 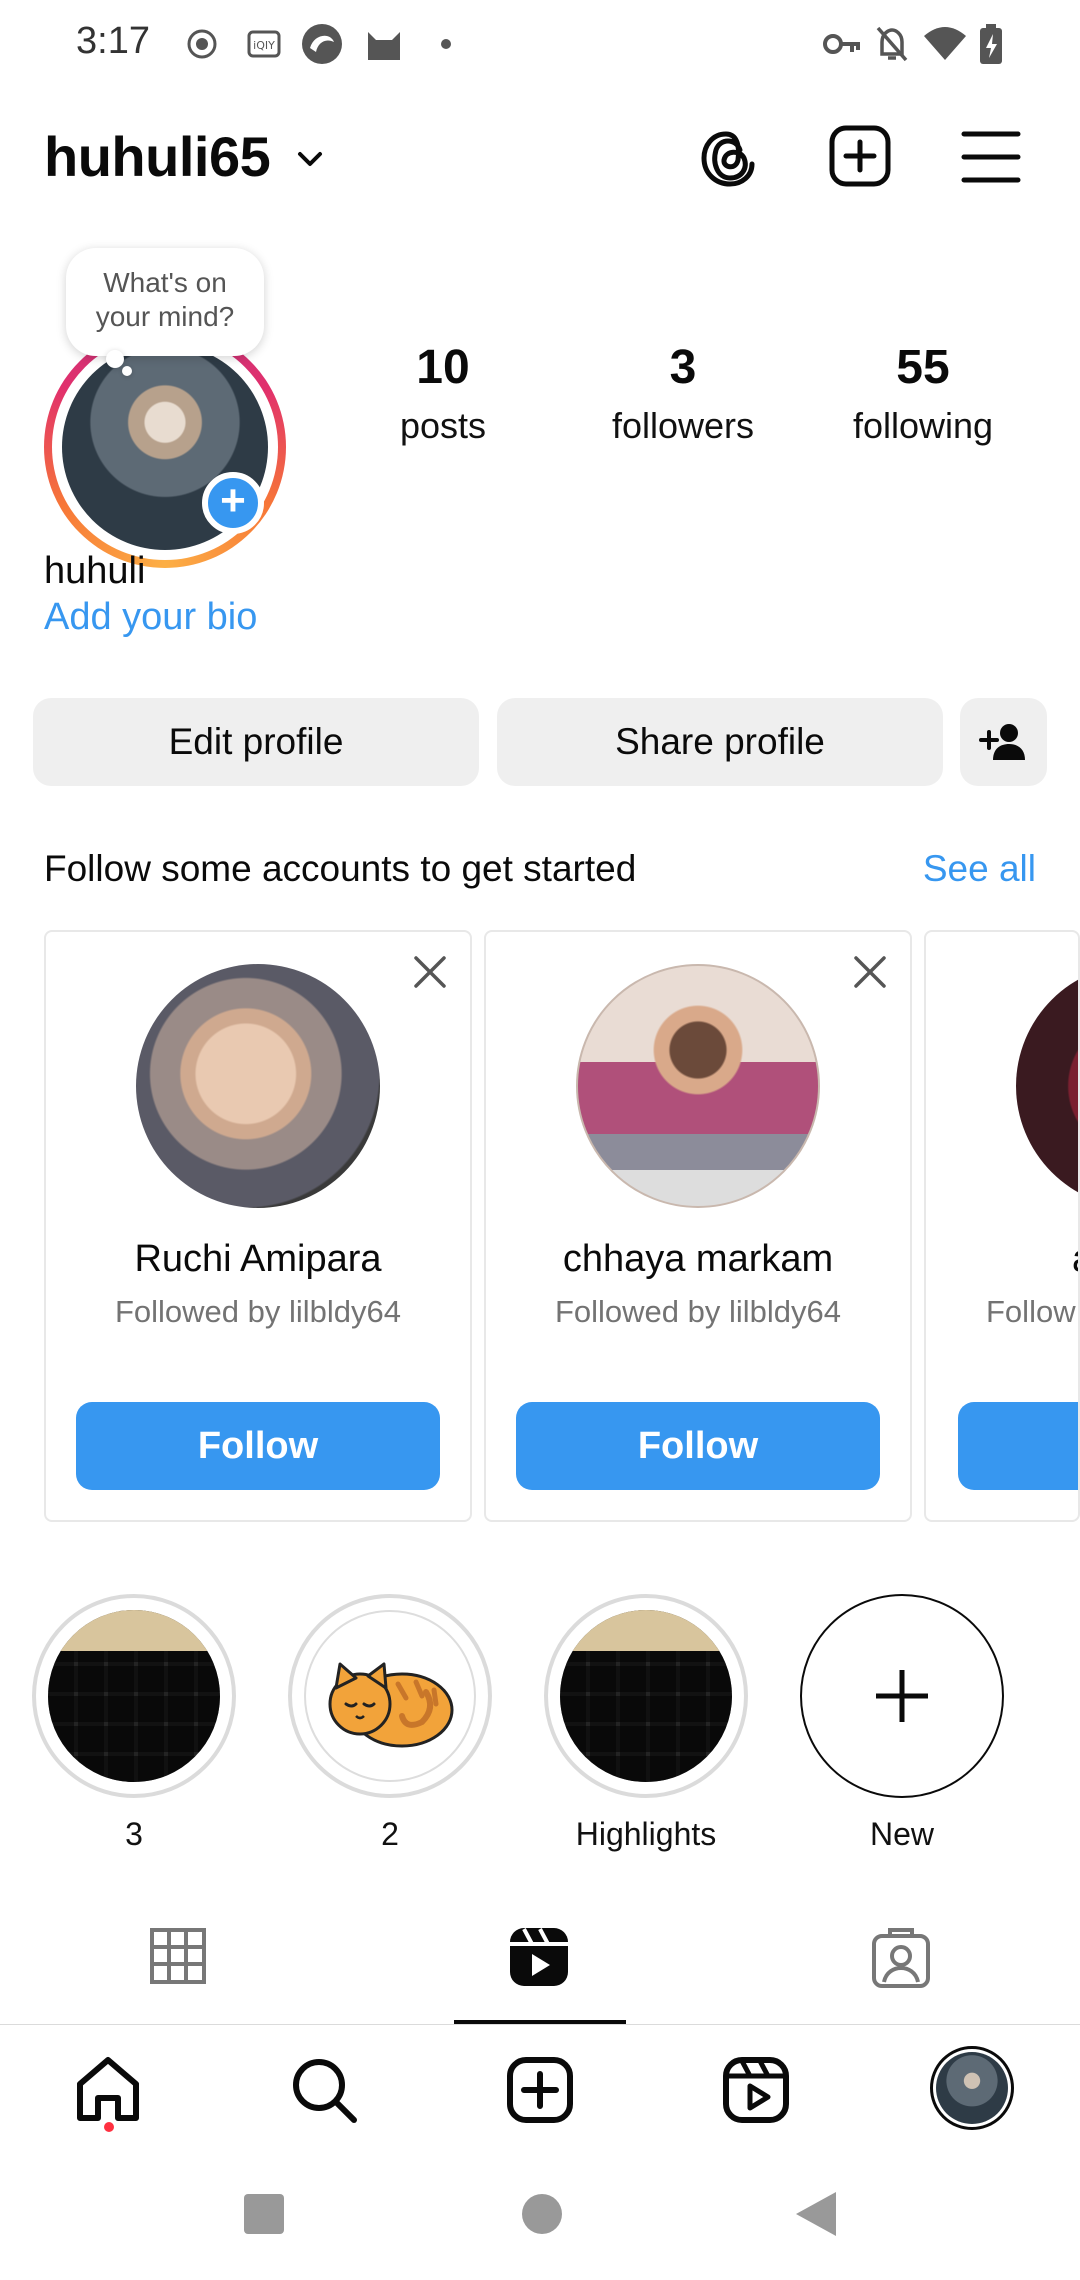 What do you see at coordinates (310, 160) in the screenshot?
I see `chevron-down-icon` at bounding box center [310, 160].